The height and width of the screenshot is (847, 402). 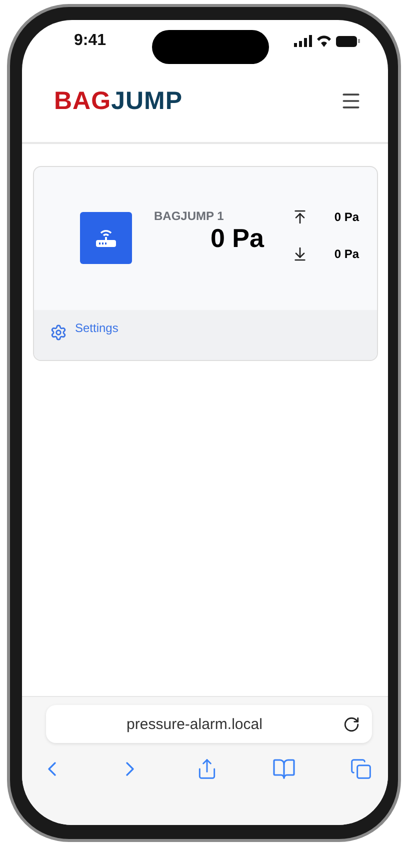 What do you see at coordinates (284, 769) in the screenshot?
I see `book-icon` at bounding box center [284, 769].